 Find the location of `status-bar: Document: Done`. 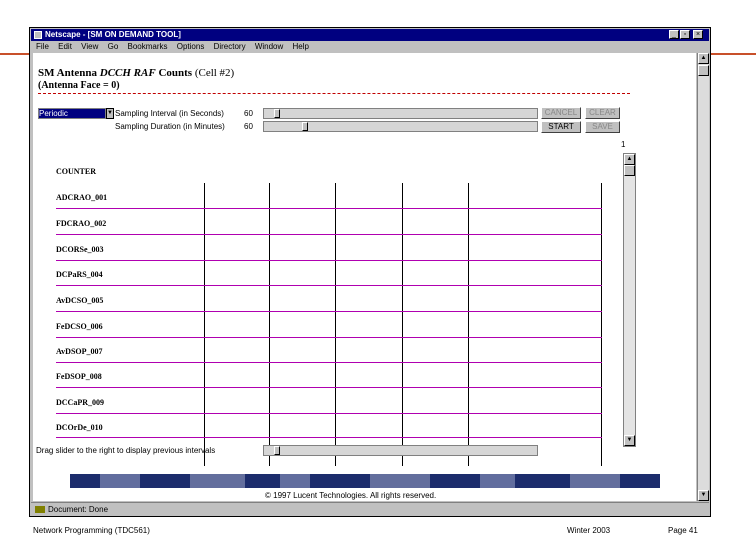

status-bar: Document: Done is located at coordinates (370, 509).